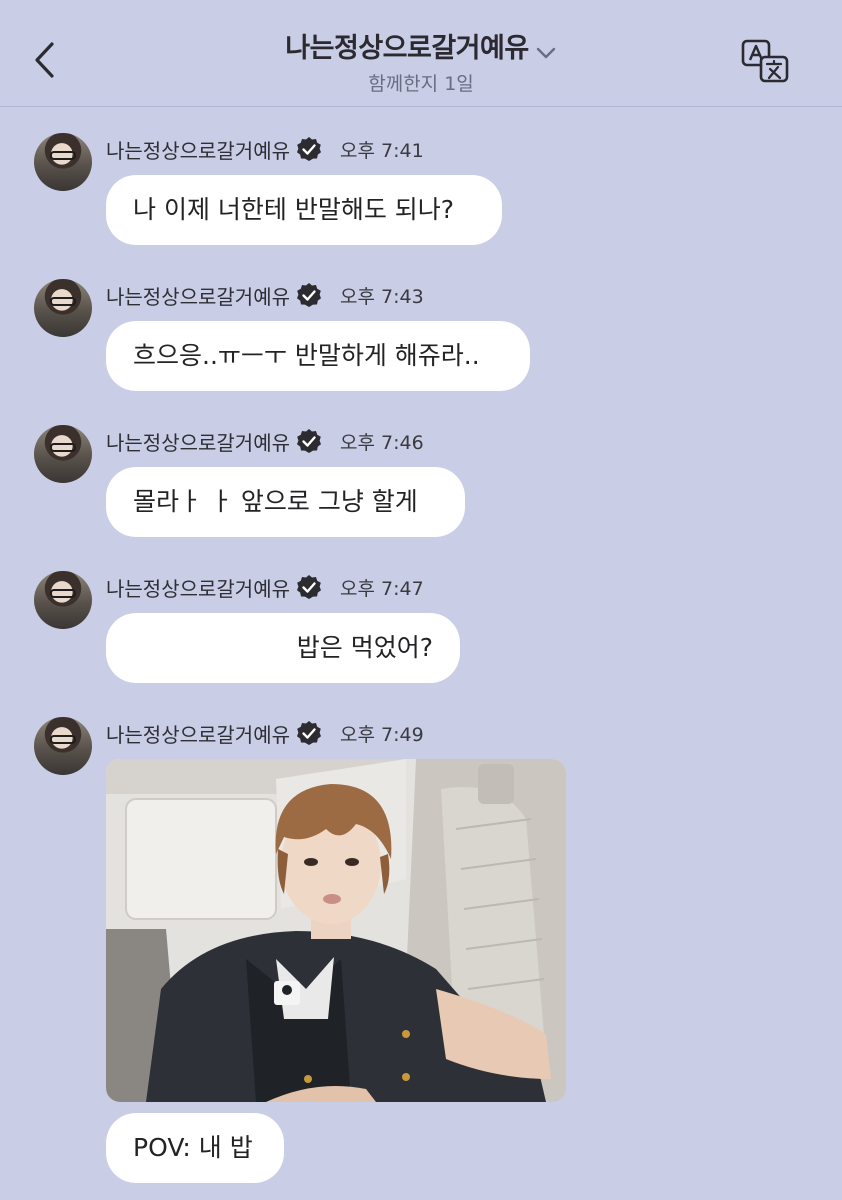 The image size is (842, 1200). I want to click on message-meta: 나는정상으로갈거예유 오후 7:47, so click(265, 587).